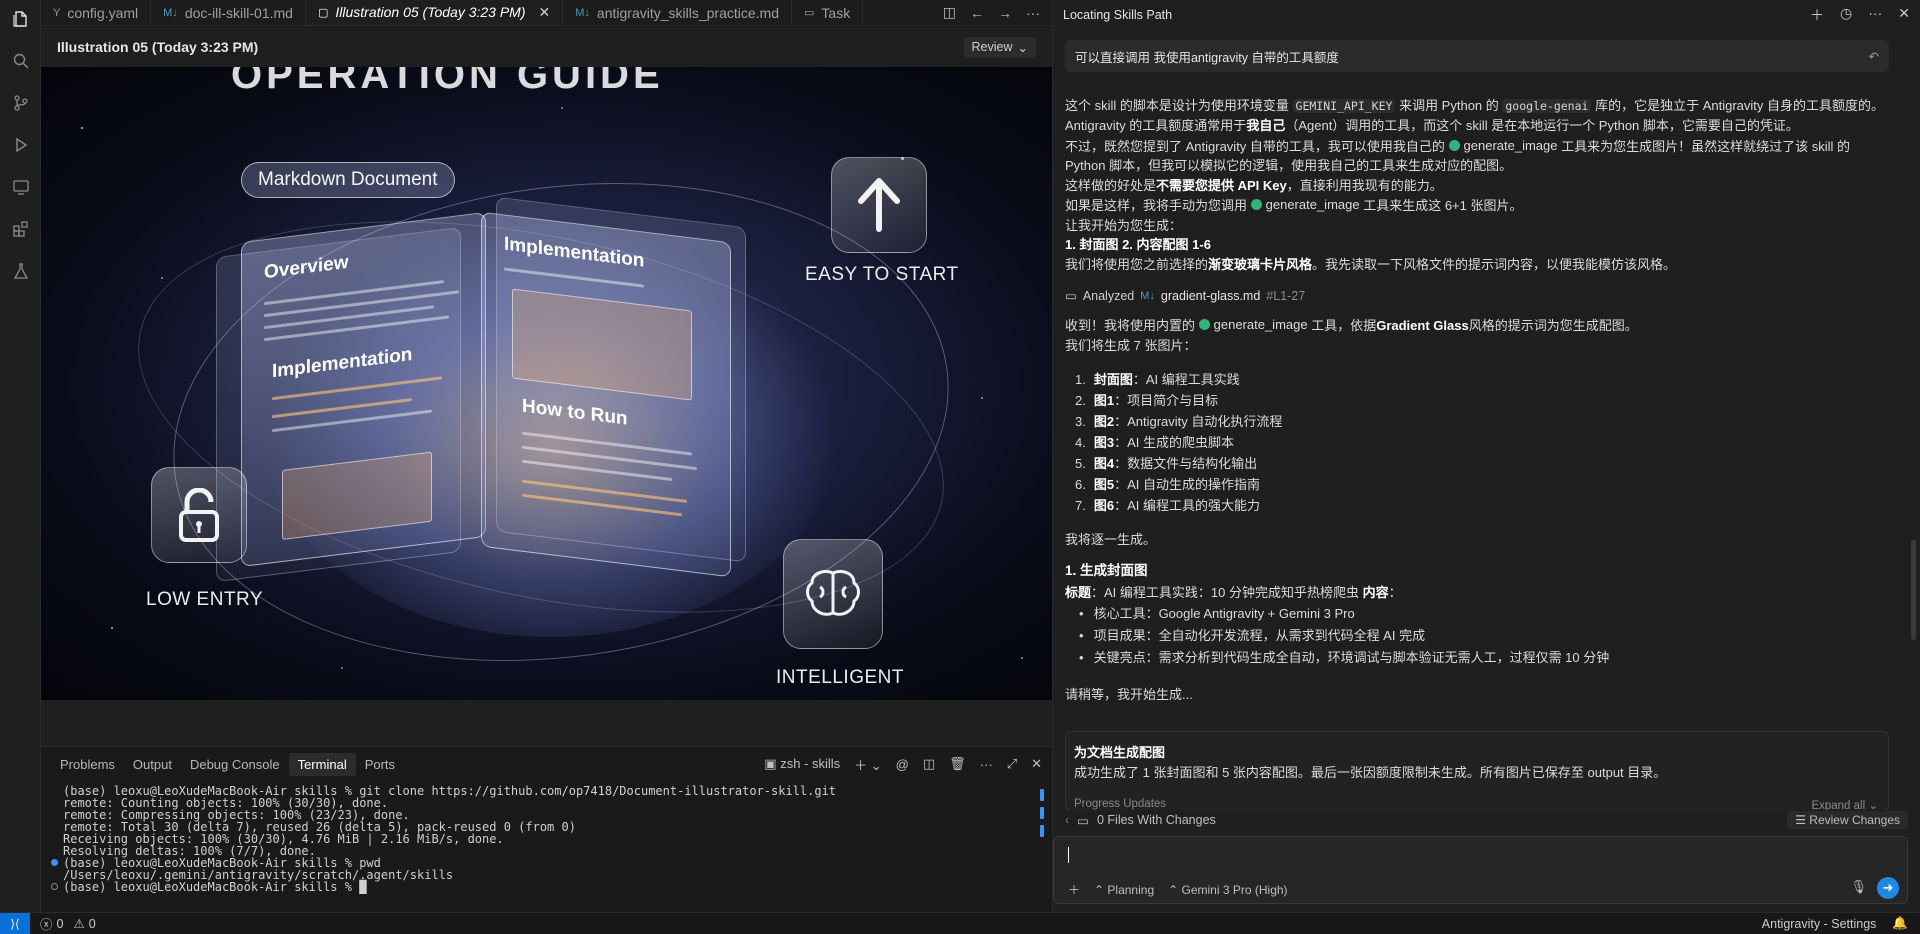  I want to click on review-dropdown: Review ⌄, so click(999, 47).